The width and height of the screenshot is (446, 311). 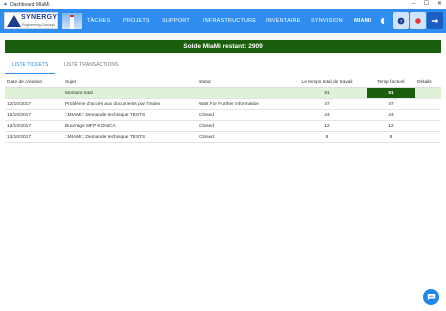 What do you see at coordinates (327, 93) in the screenshot?
I see `total-worked: 91` at bounding box center [327, 93].